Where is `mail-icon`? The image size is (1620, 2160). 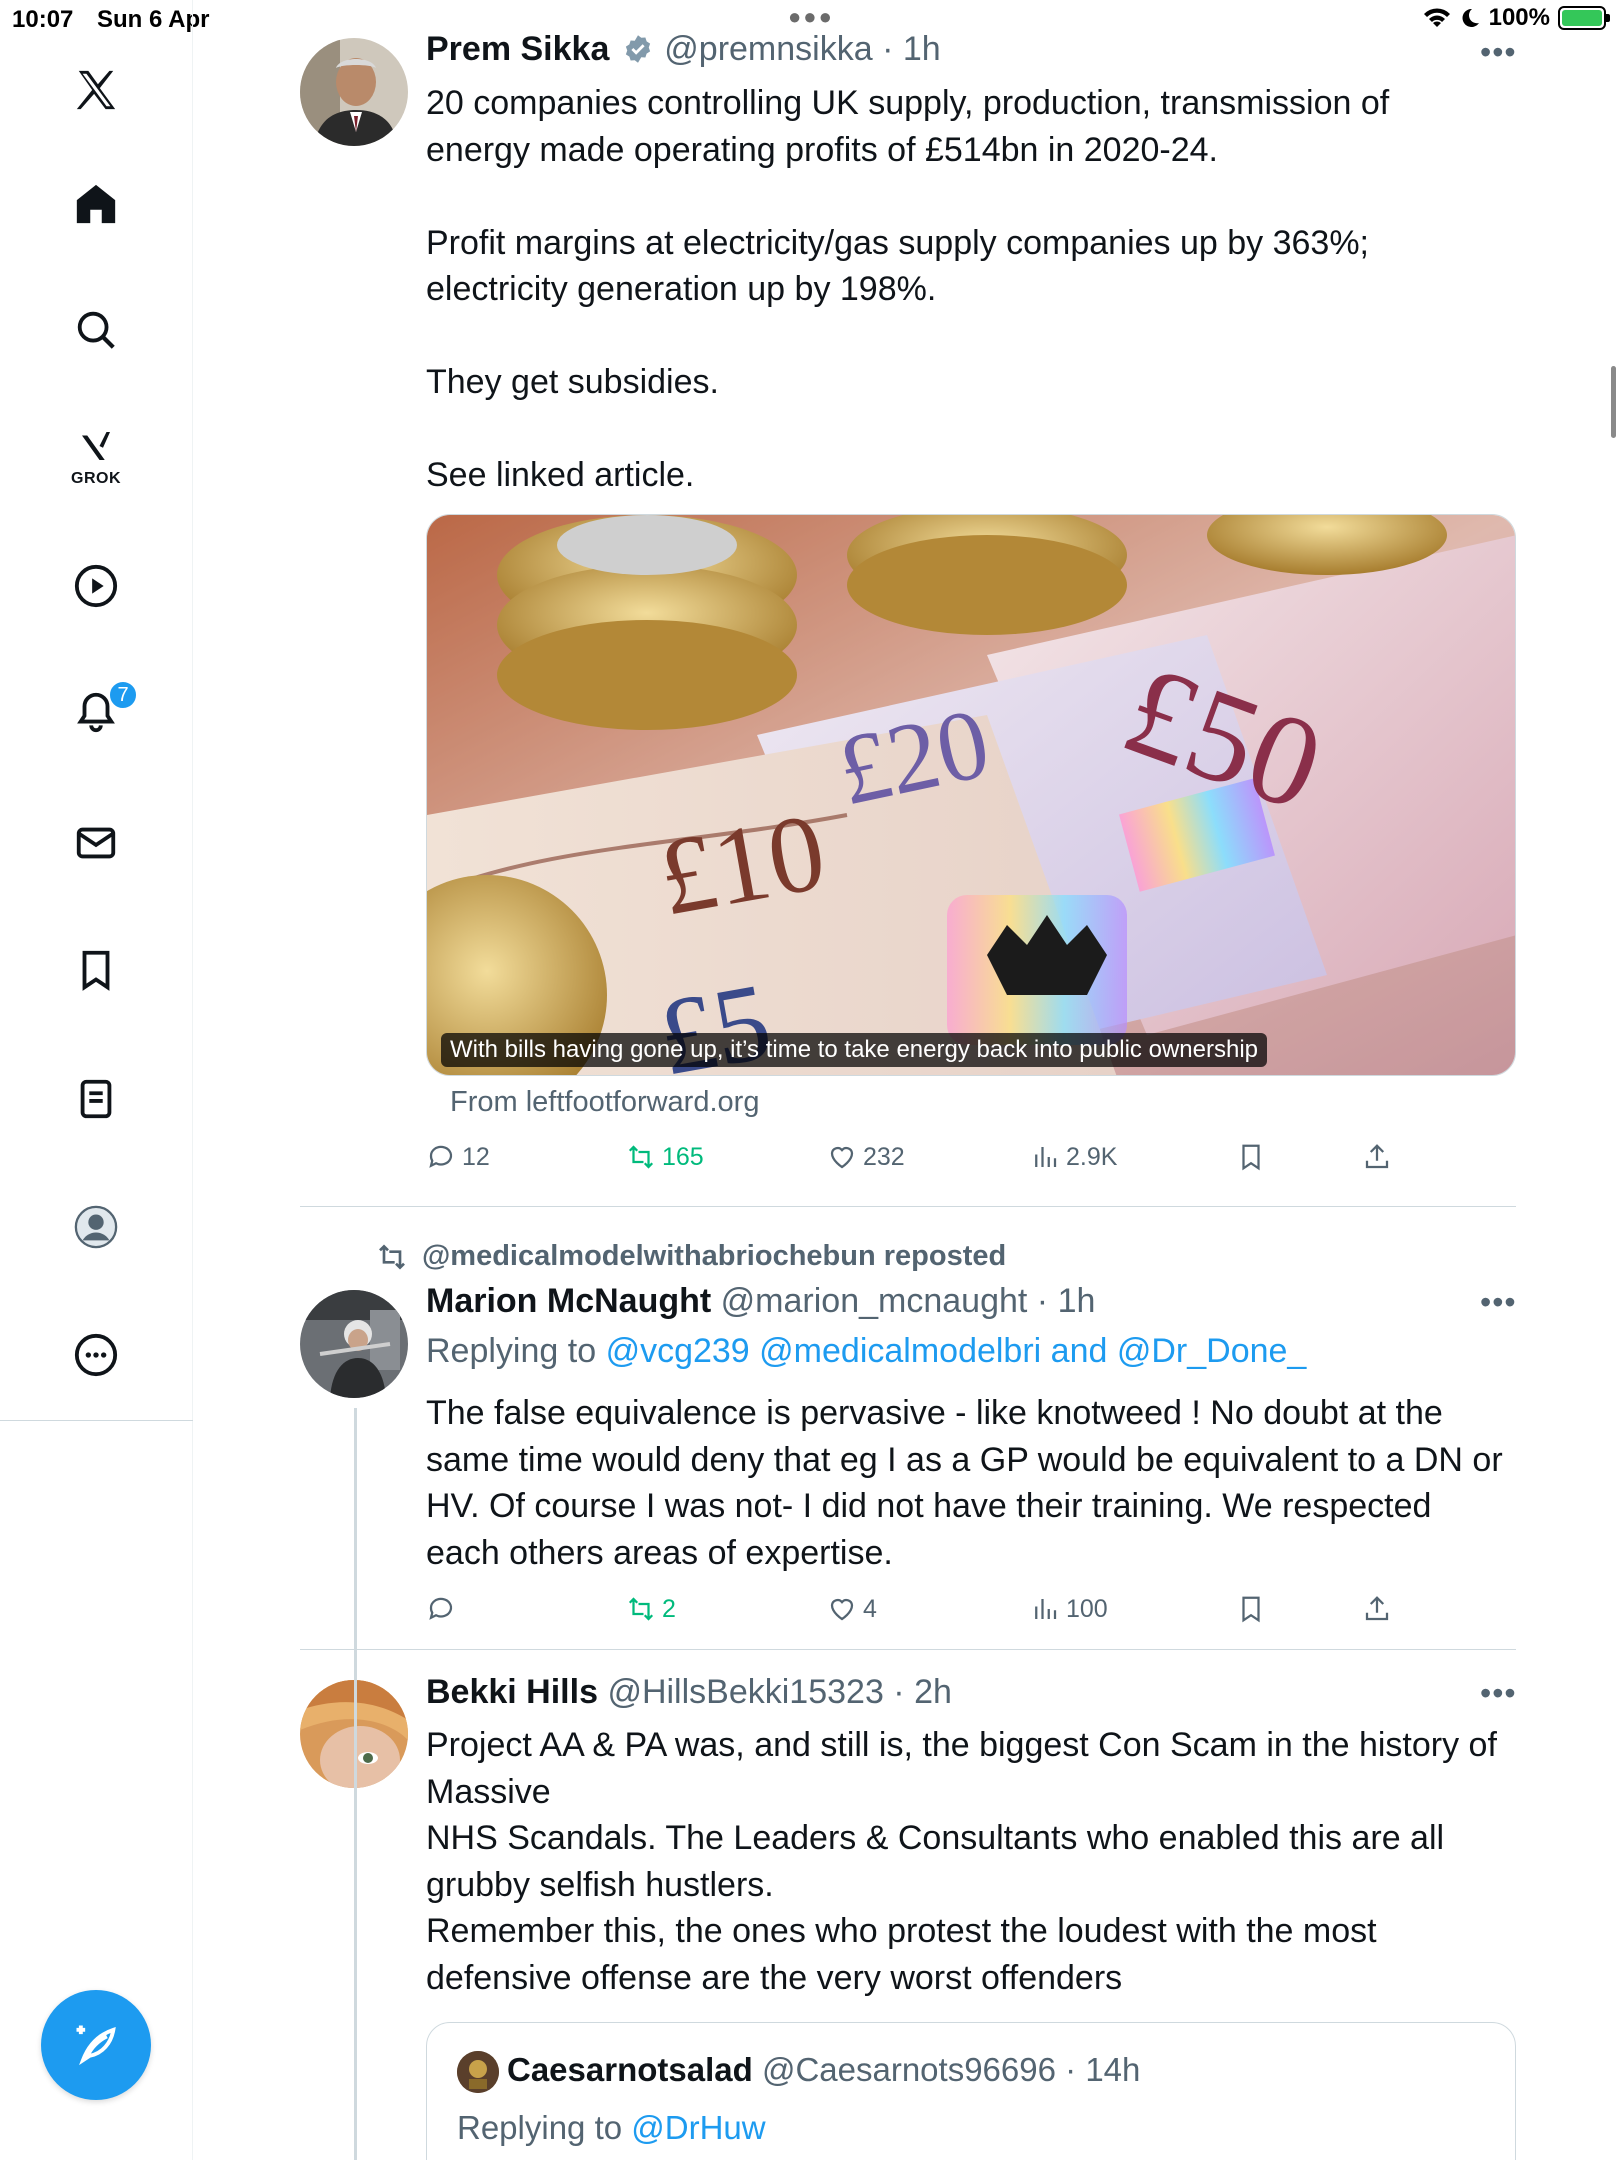 mail-icon is located at coordinates (96, 843).